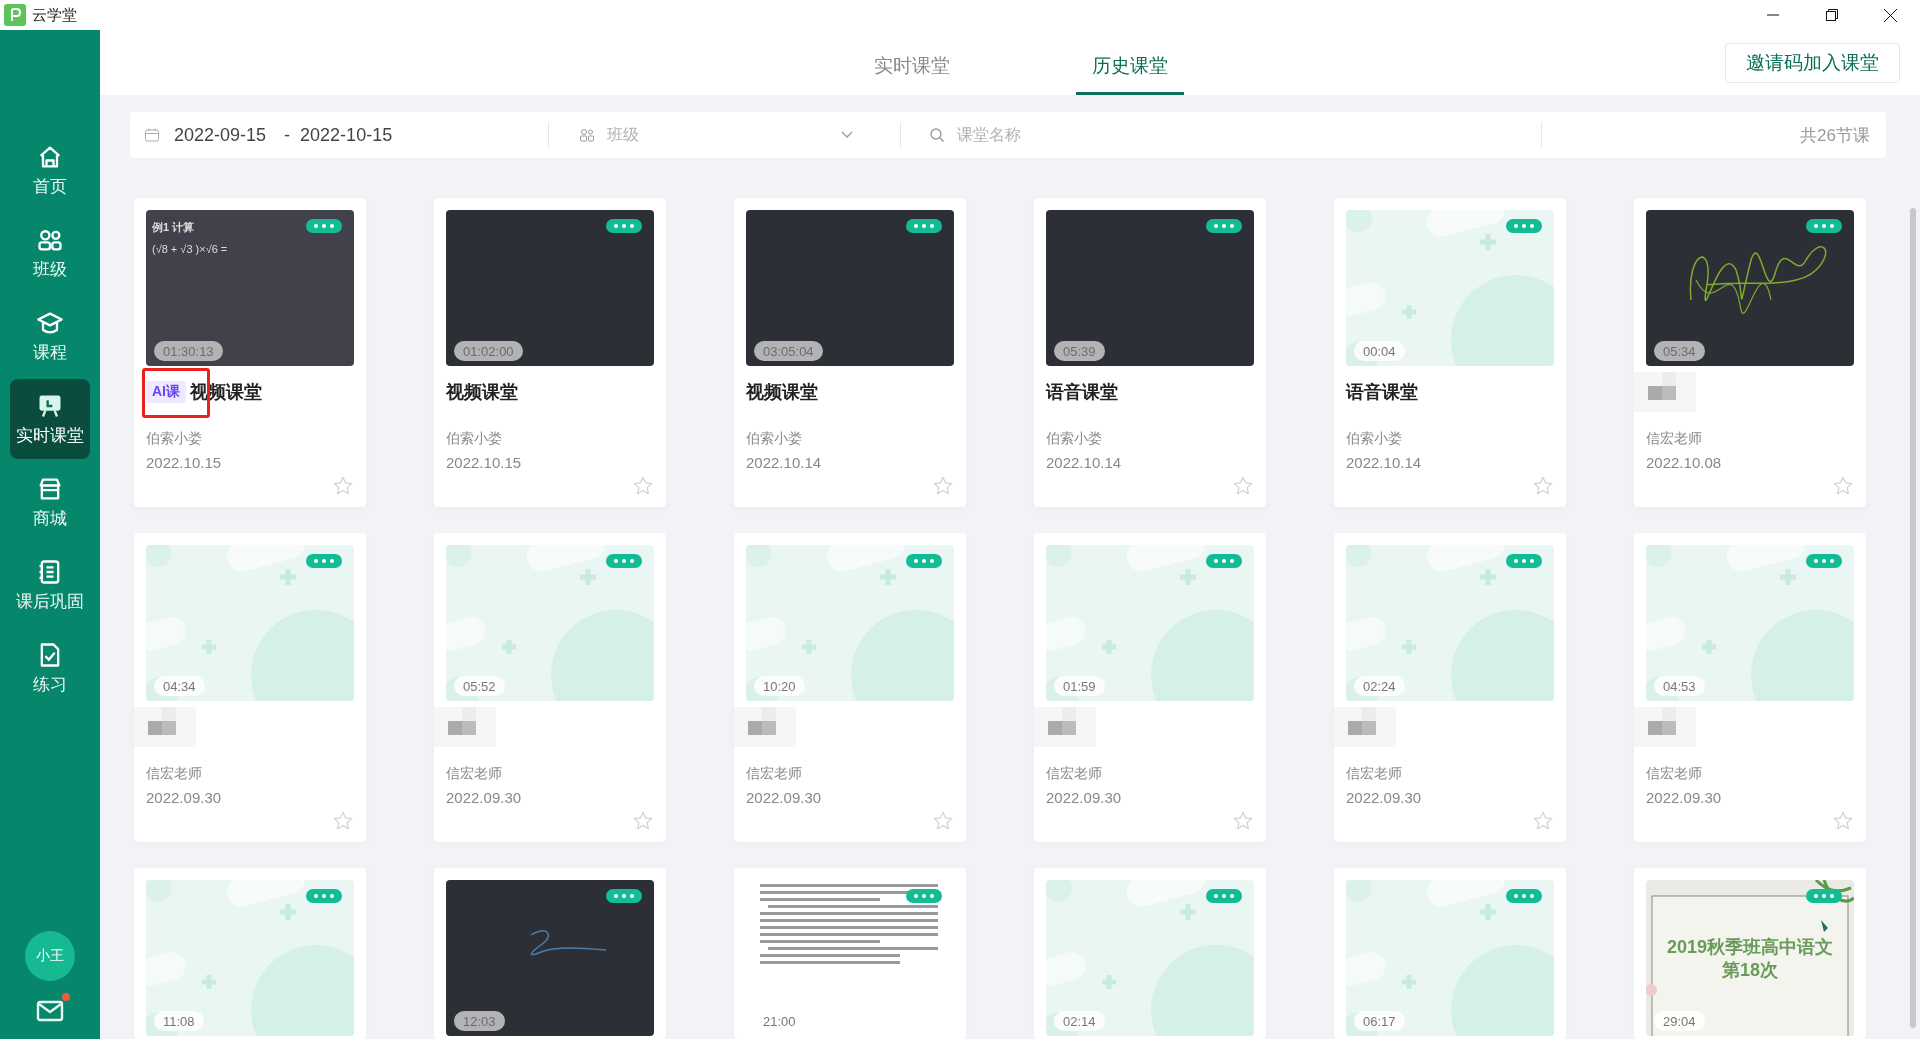 The image size is (1920, 1039). Describe the element at coordinates (50, 1011) in the screenshot. I see `mail-icon` at that location.